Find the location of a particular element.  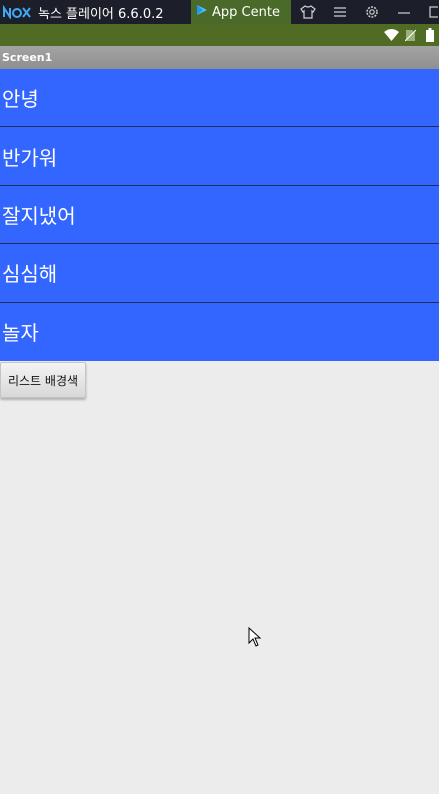

minimize-icon is located at coordinates (404, 12).